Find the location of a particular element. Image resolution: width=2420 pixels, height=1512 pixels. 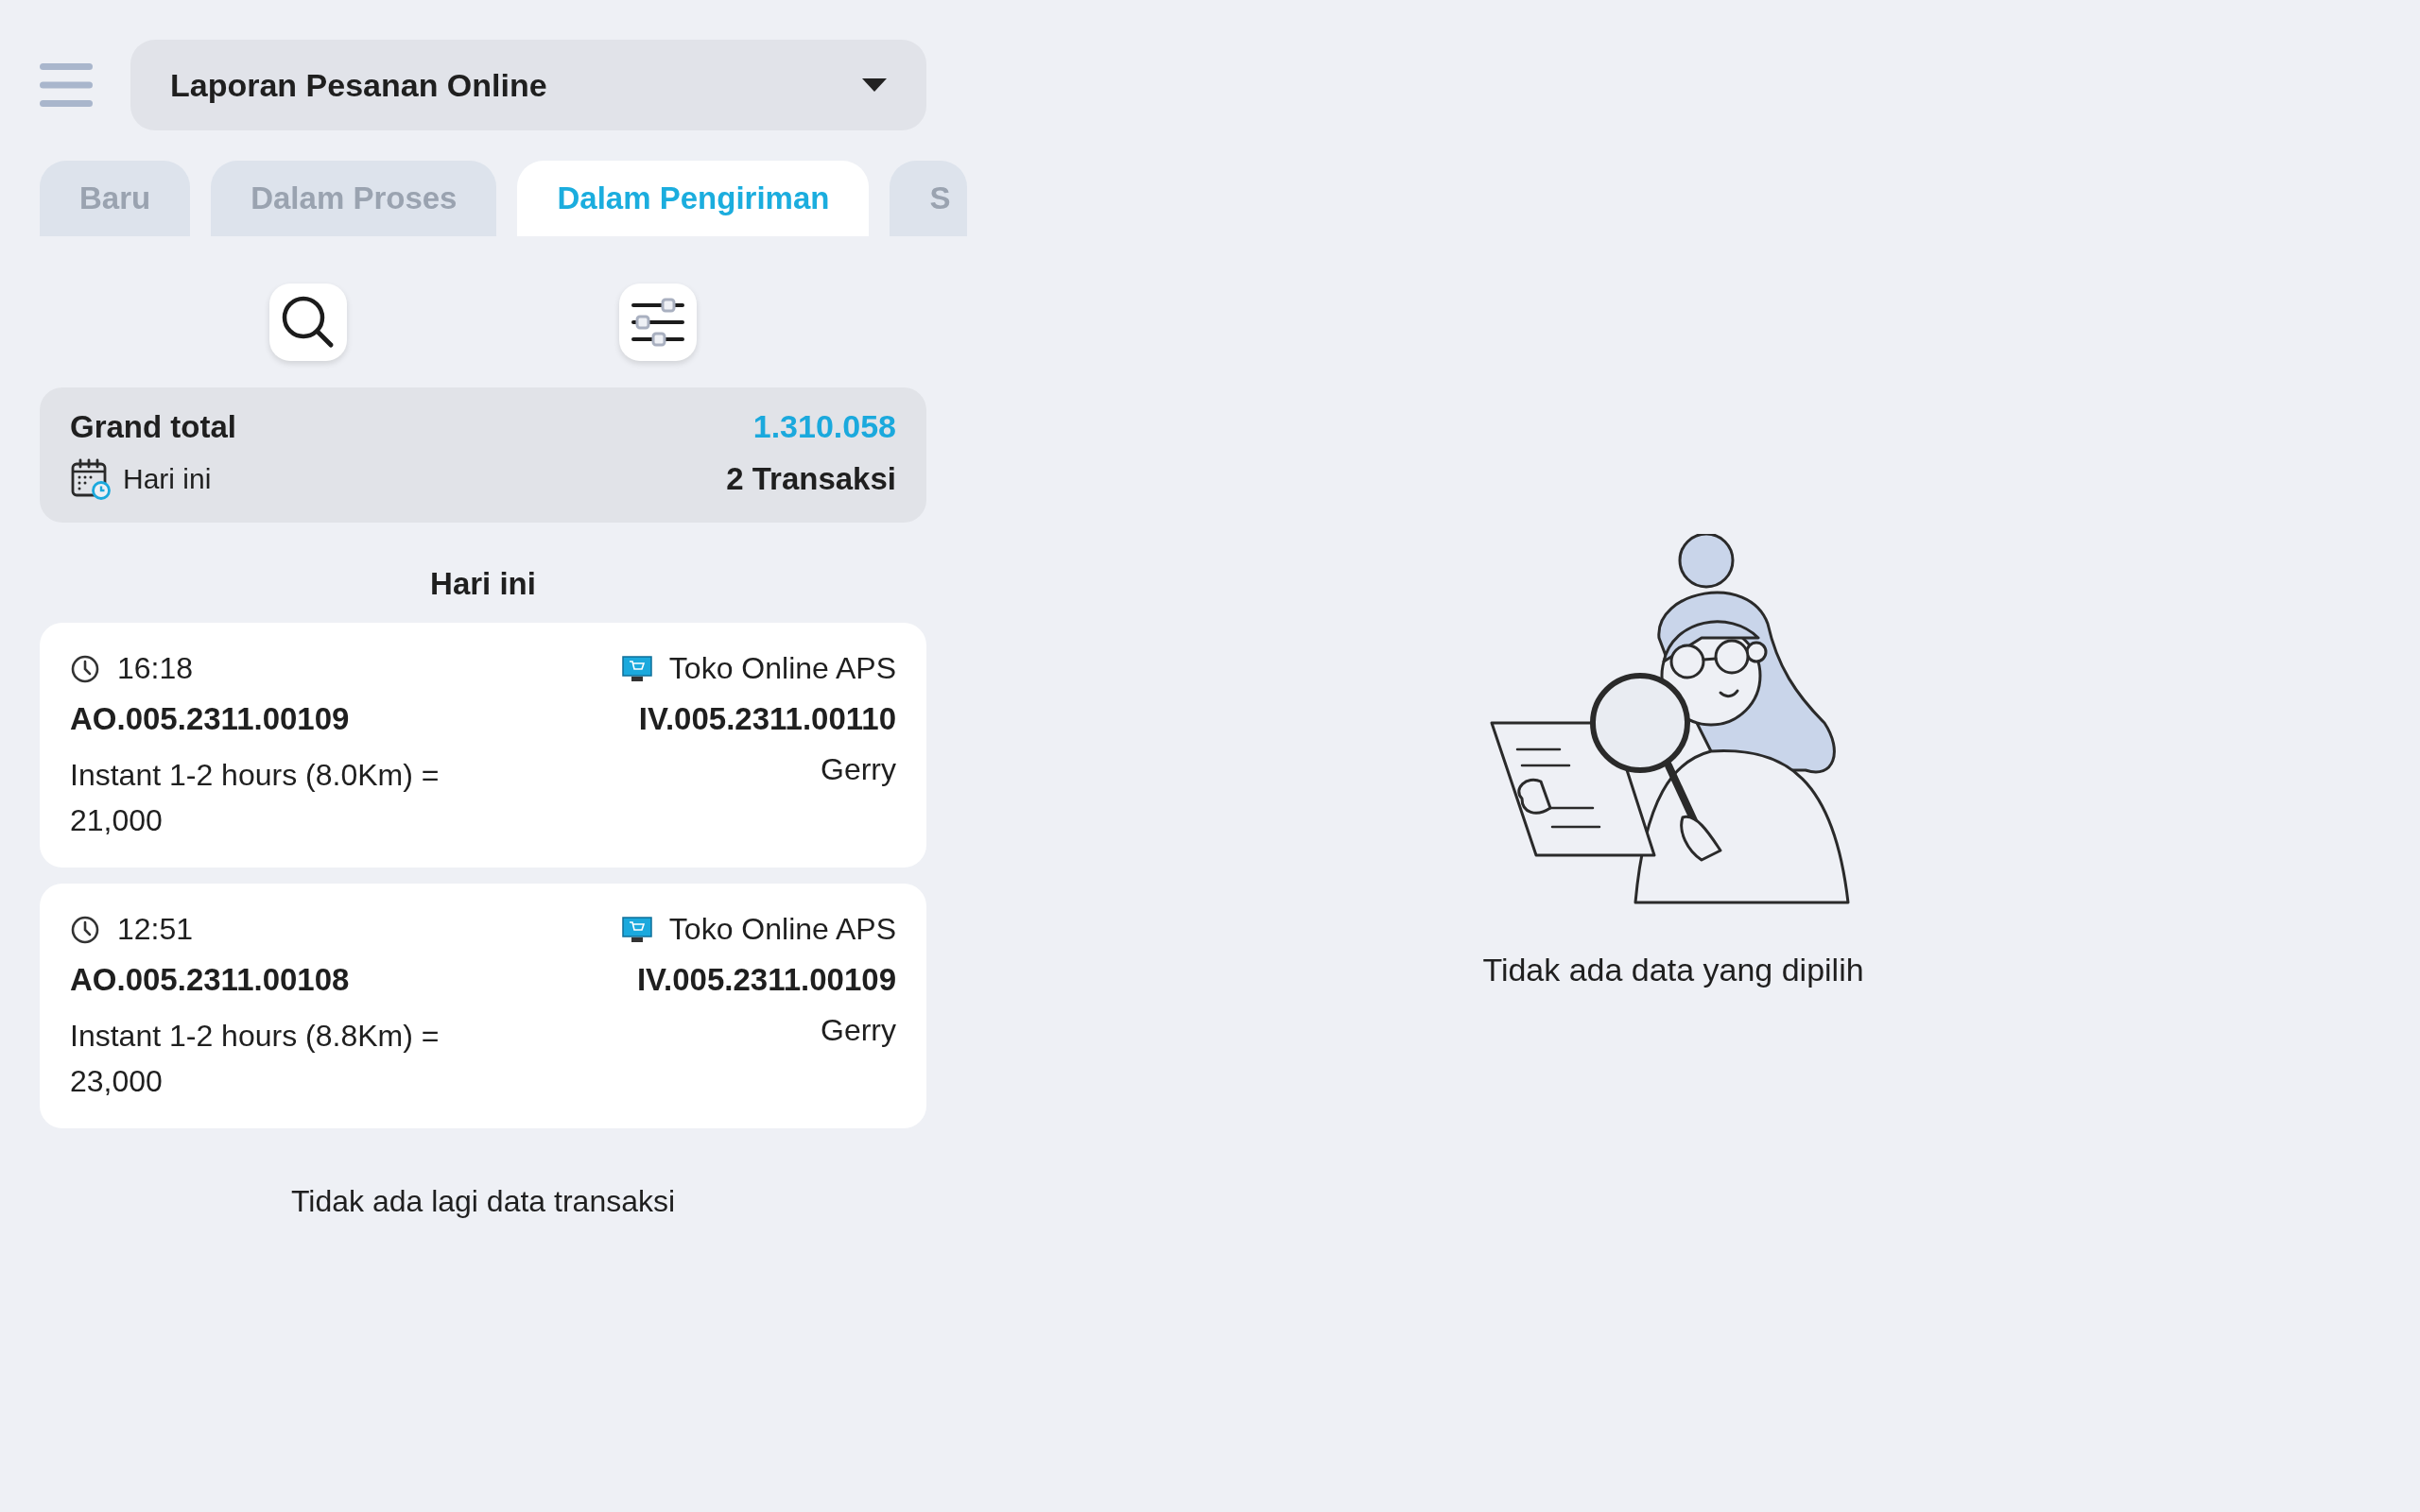

status-tab: S is located at coordinates (928, 198).